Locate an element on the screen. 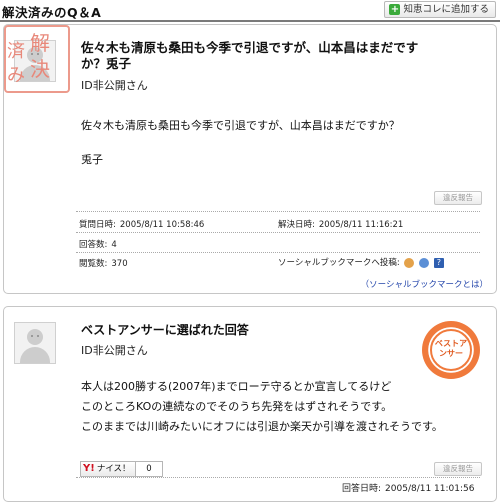 This screenshot has width=500, height=504. answer-body-line2: このところKOの連続なのでそのうち先発をはずされそうです。 is located at coordinates (237, 406).